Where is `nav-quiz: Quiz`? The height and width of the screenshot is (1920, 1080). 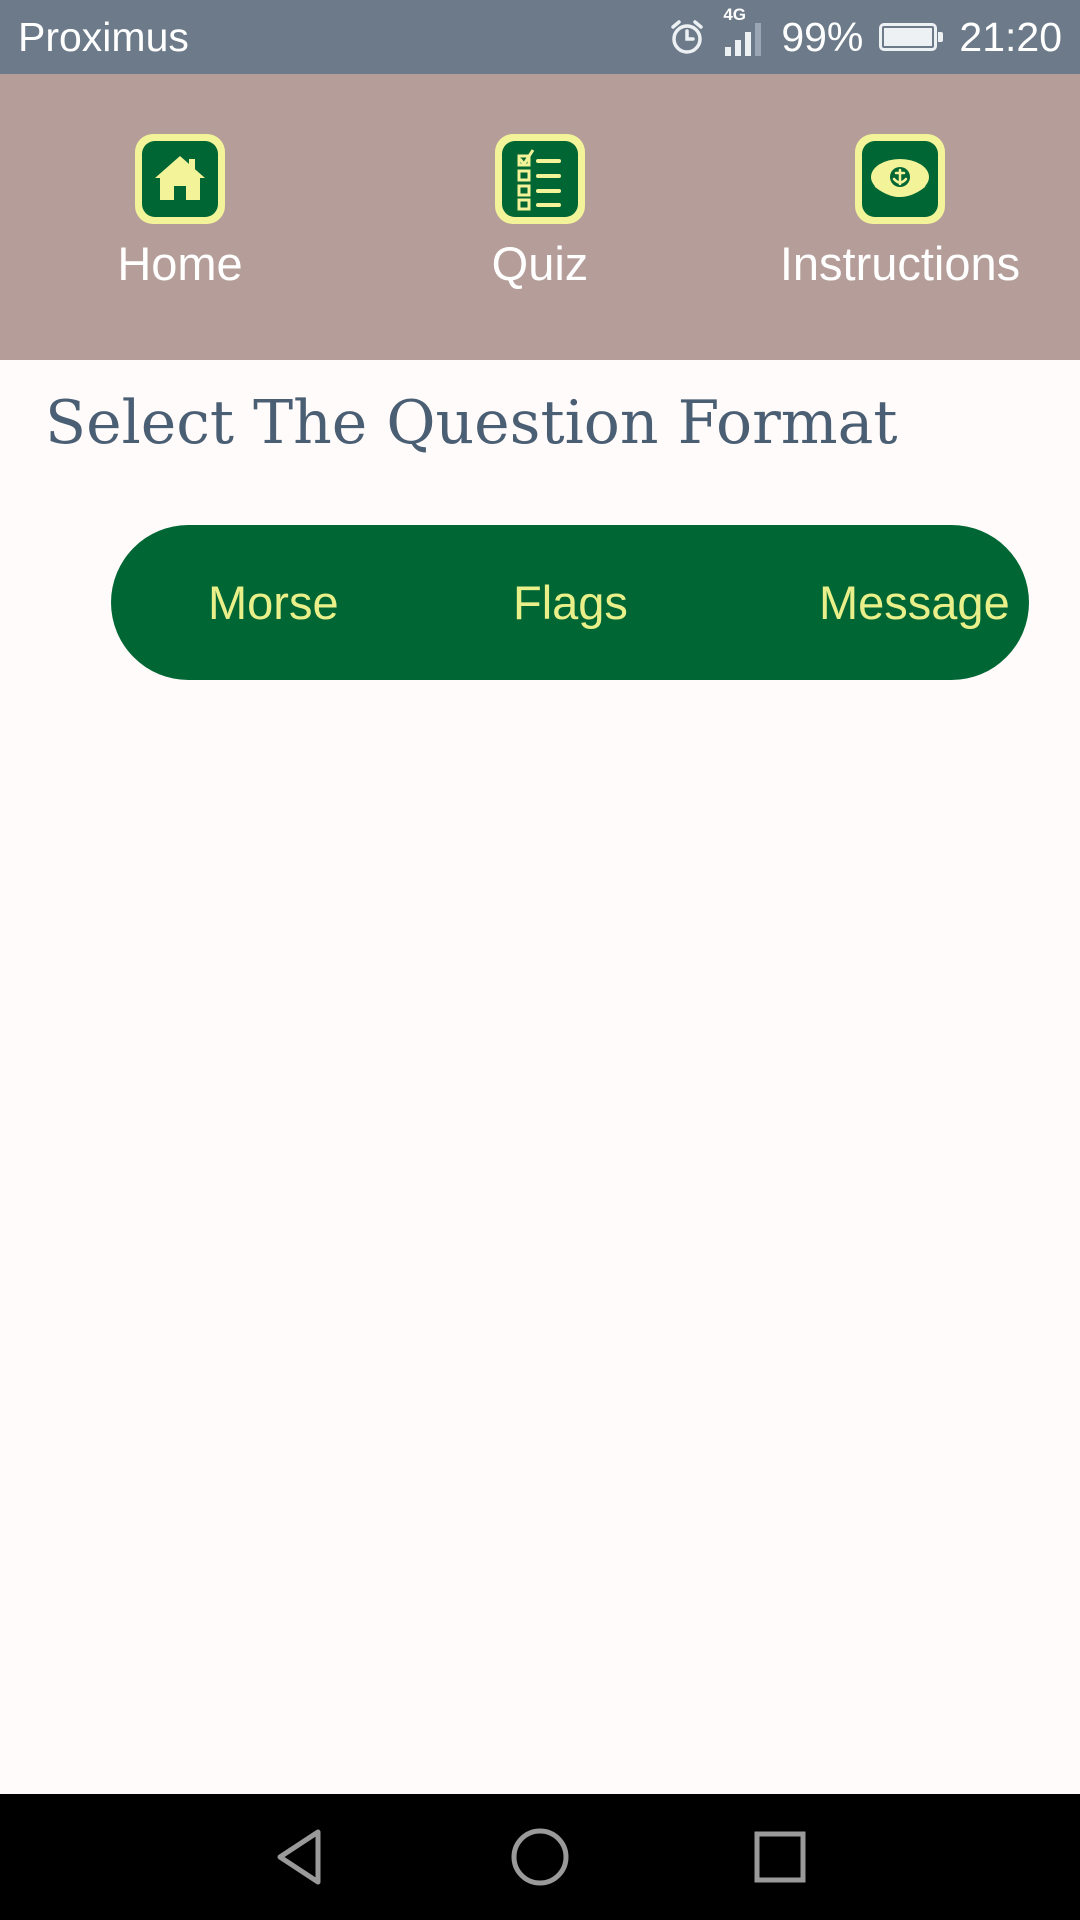
nav-quiz: Quiz is located at coordinates (540, 217).